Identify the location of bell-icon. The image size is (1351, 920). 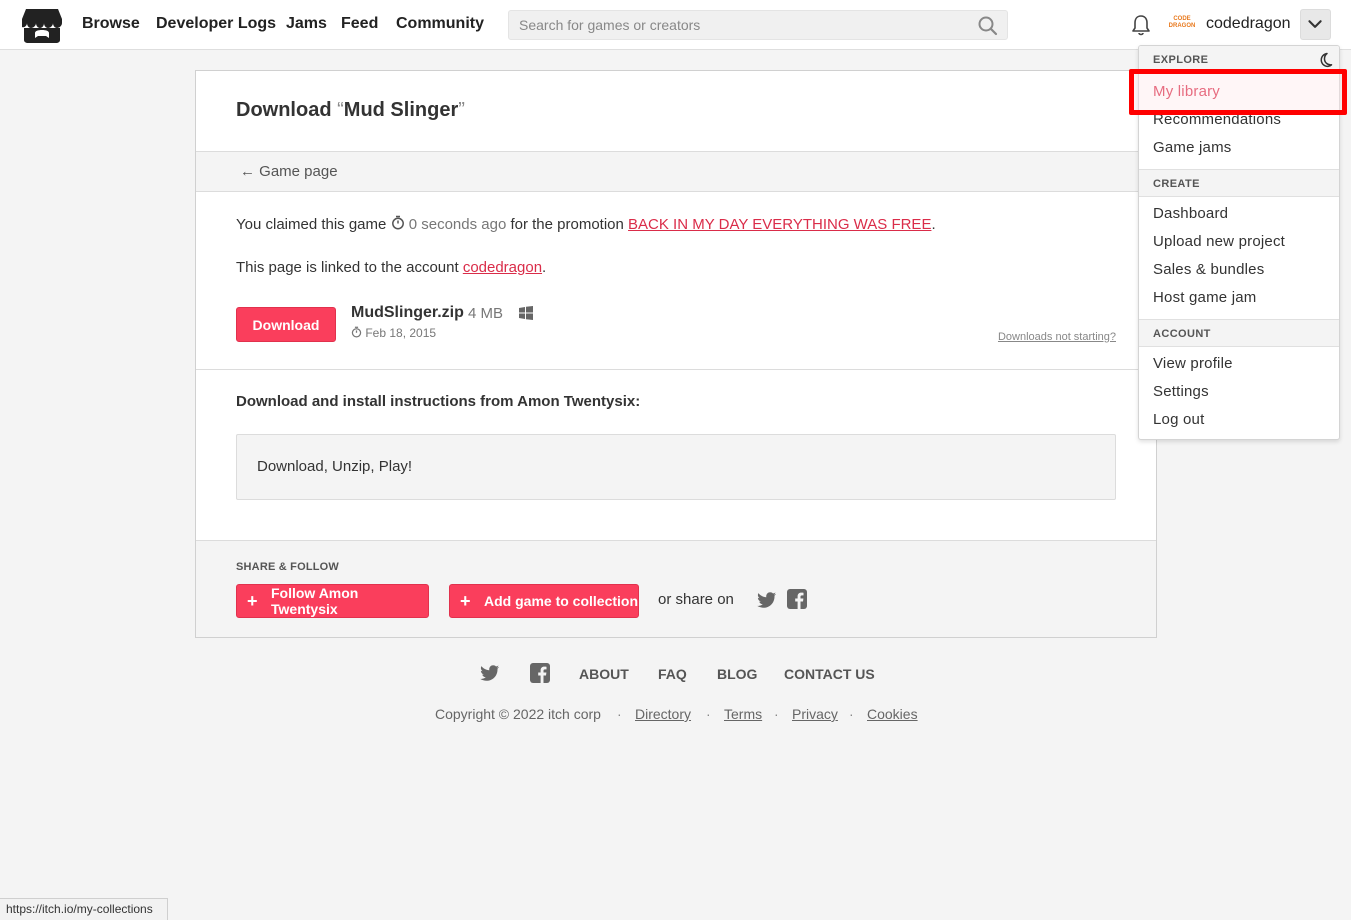
(1141, 25).